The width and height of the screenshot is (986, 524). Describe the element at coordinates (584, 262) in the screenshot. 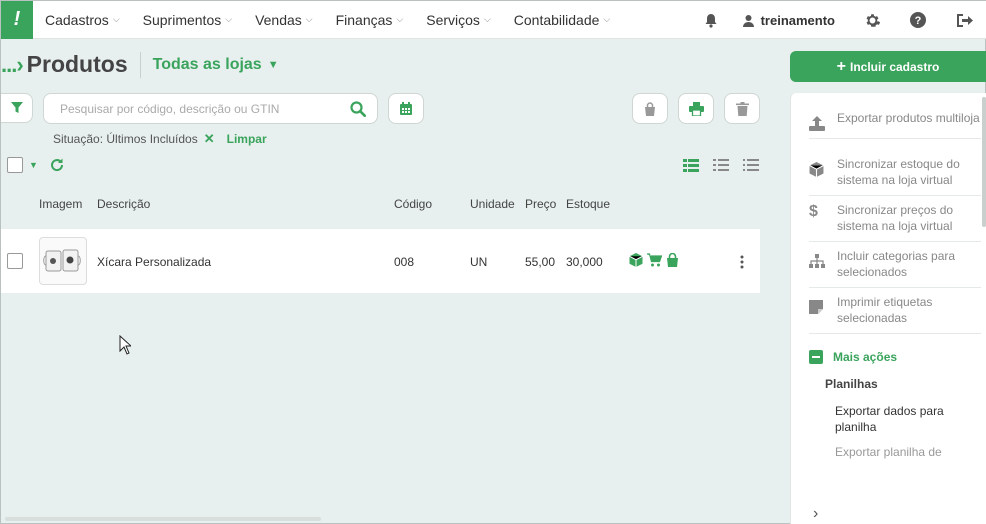

I see `cell-estoque: 30,000` at that location.